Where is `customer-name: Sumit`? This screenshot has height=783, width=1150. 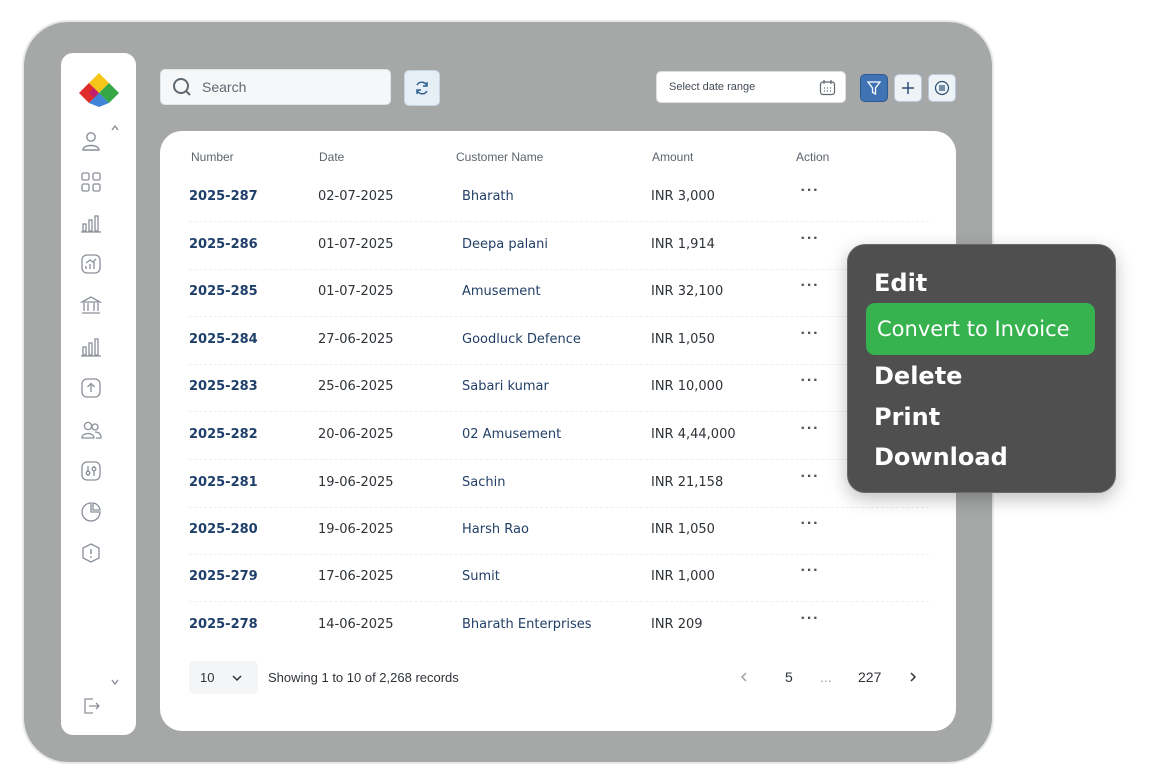 customer-name: Sumit is located at coordinates (481, 576).